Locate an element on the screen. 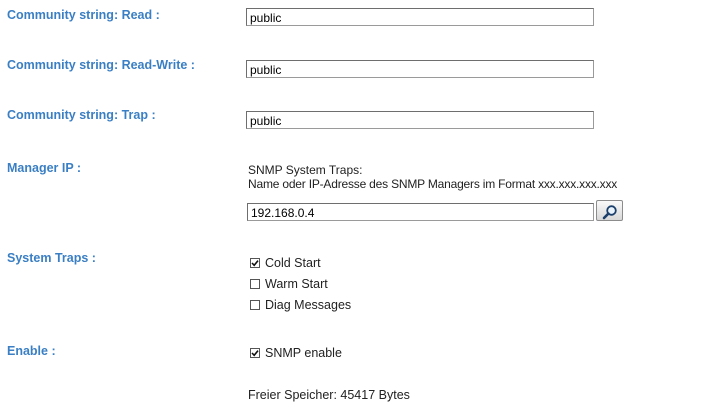 Image resolution: width=718 pixels, height=406 pixels. magnifier-icon is located at coordinates (609, 212).